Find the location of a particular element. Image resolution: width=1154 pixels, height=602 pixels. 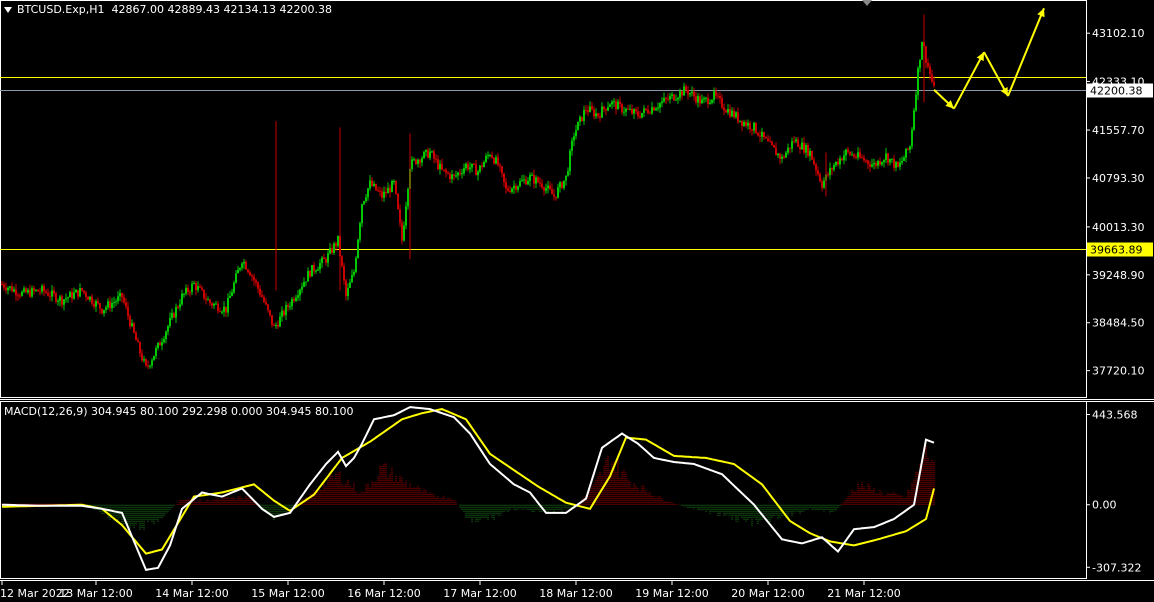

price-tick-label: 39248.90 is located at coordinates (1118, 275).